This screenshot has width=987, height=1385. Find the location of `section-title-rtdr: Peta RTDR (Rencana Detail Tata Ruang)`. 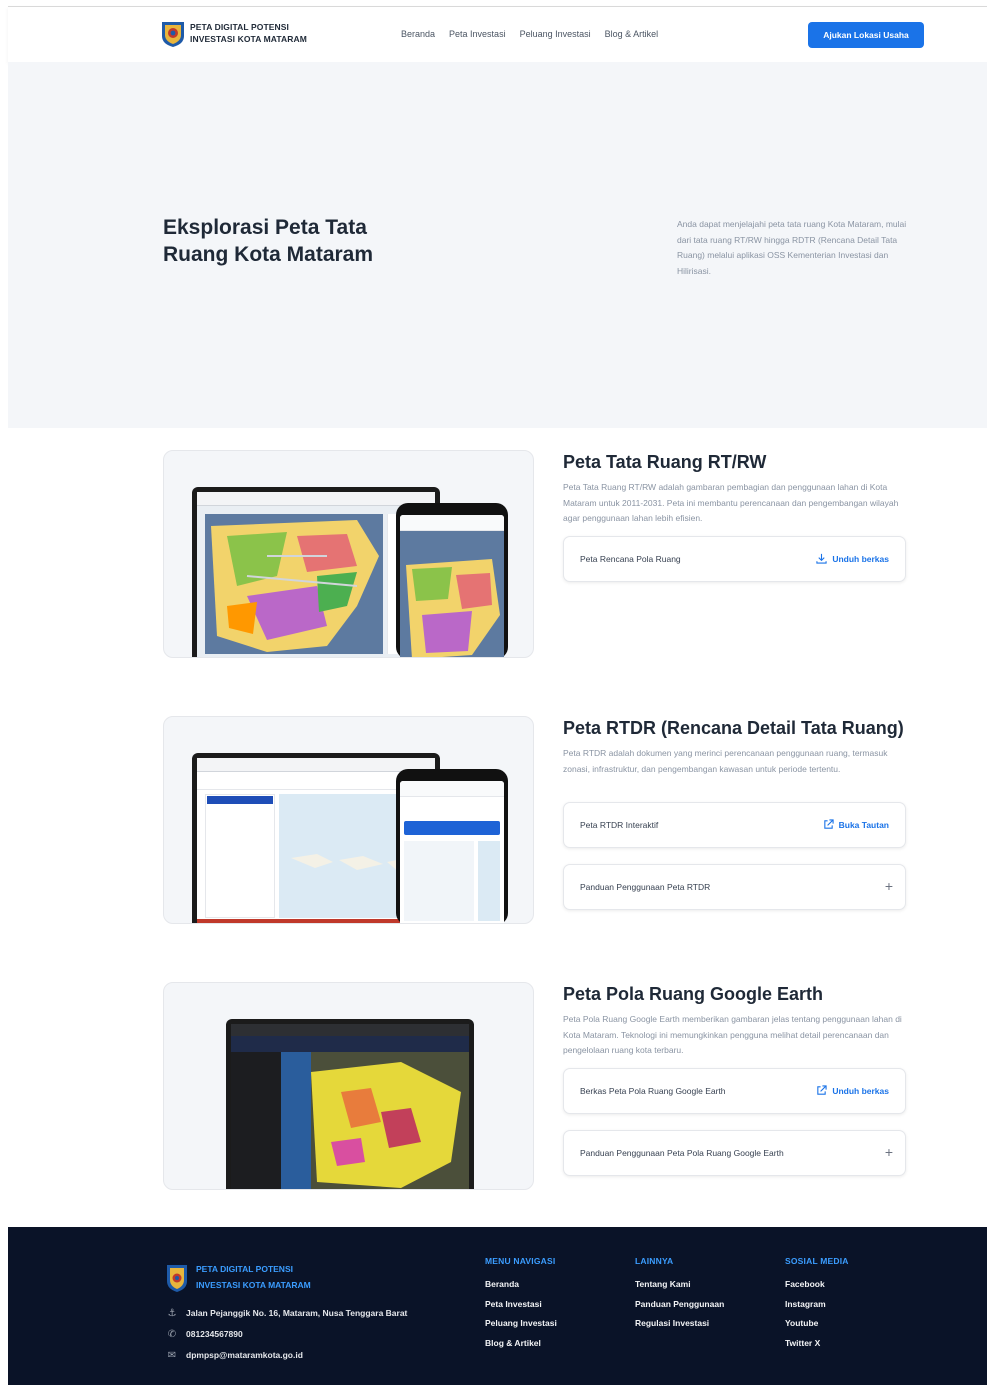

section-title-rtdr: Peta RTDR (Rencana Detail Tata Ruang) is located at coordinates (733, 728).